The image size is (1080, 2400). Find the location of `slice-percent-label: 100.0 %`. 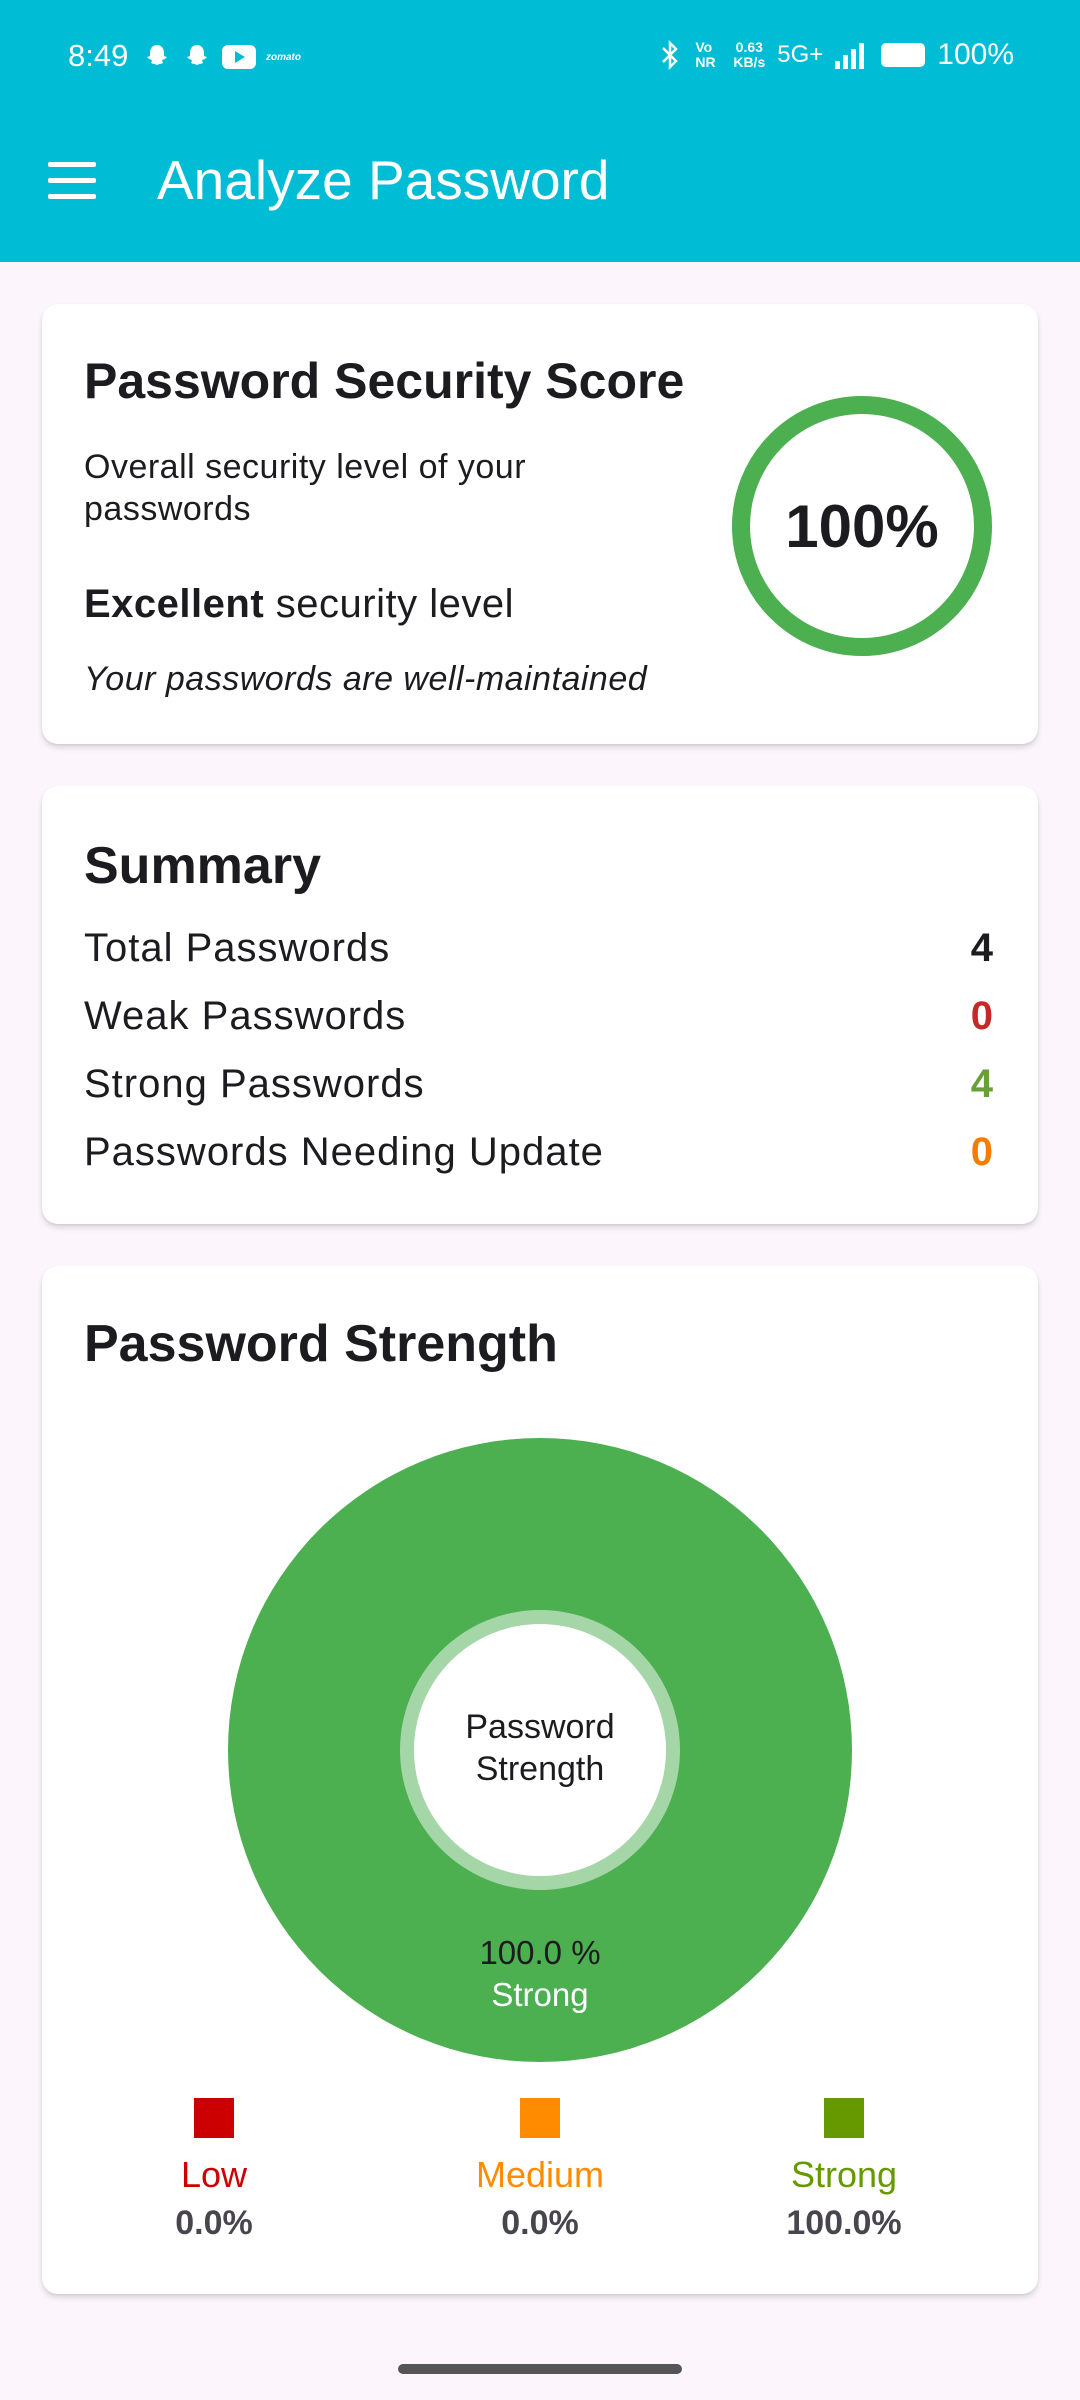

slice-percent-label: 100.0 % is located at coordinates (540, 1952).